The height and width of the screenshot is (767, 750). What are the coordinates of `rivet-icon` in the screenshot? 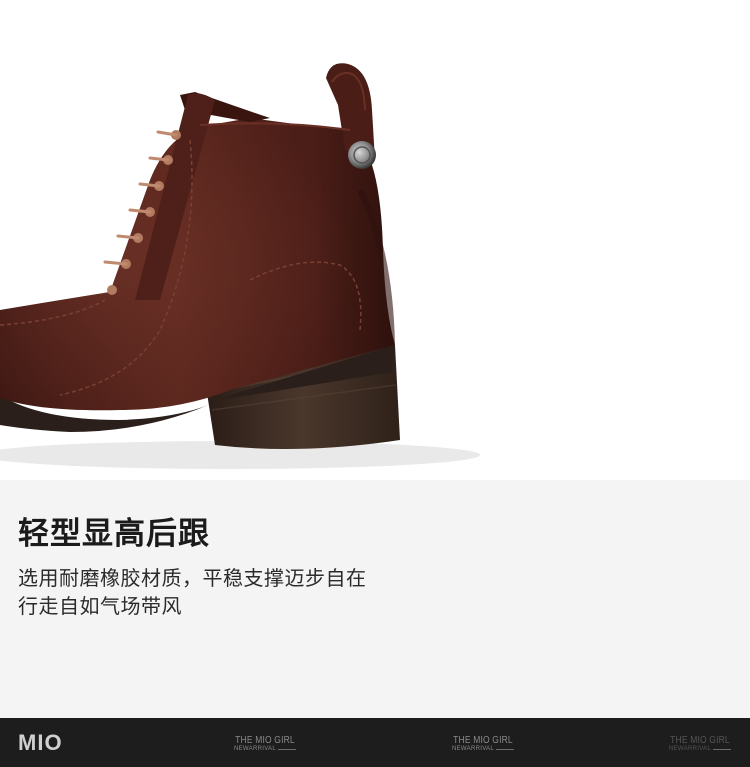 It's located at (362, 155).